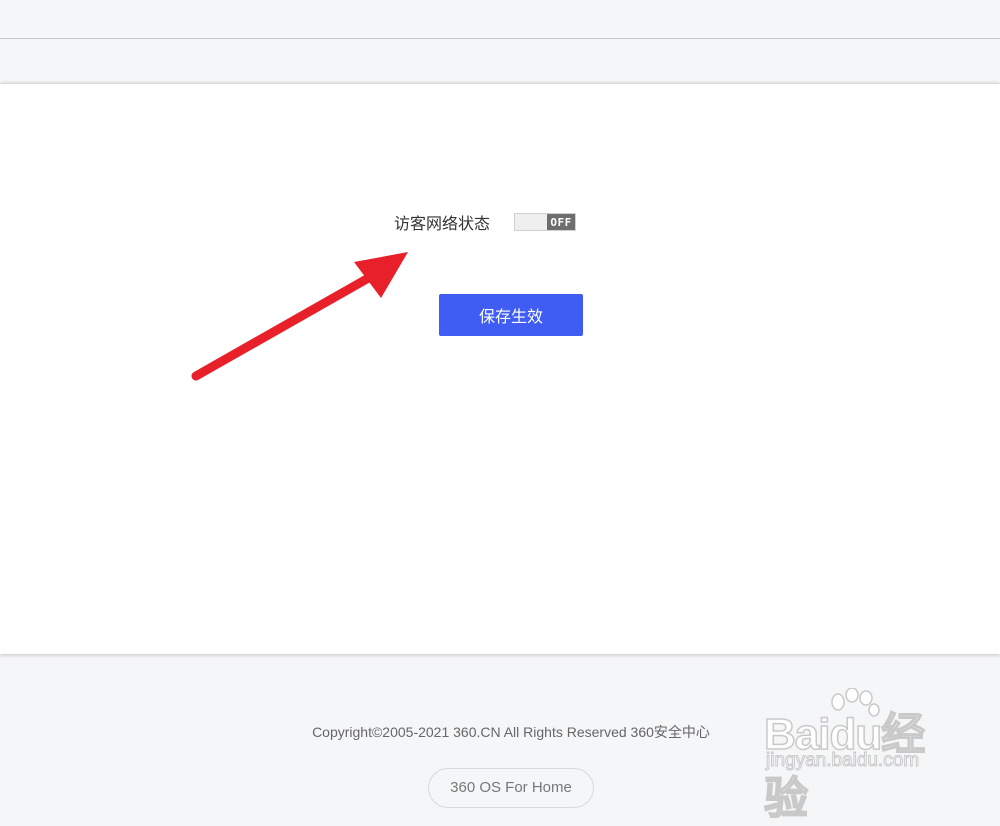  I want to click on toggle-knob, so click(531, 222).